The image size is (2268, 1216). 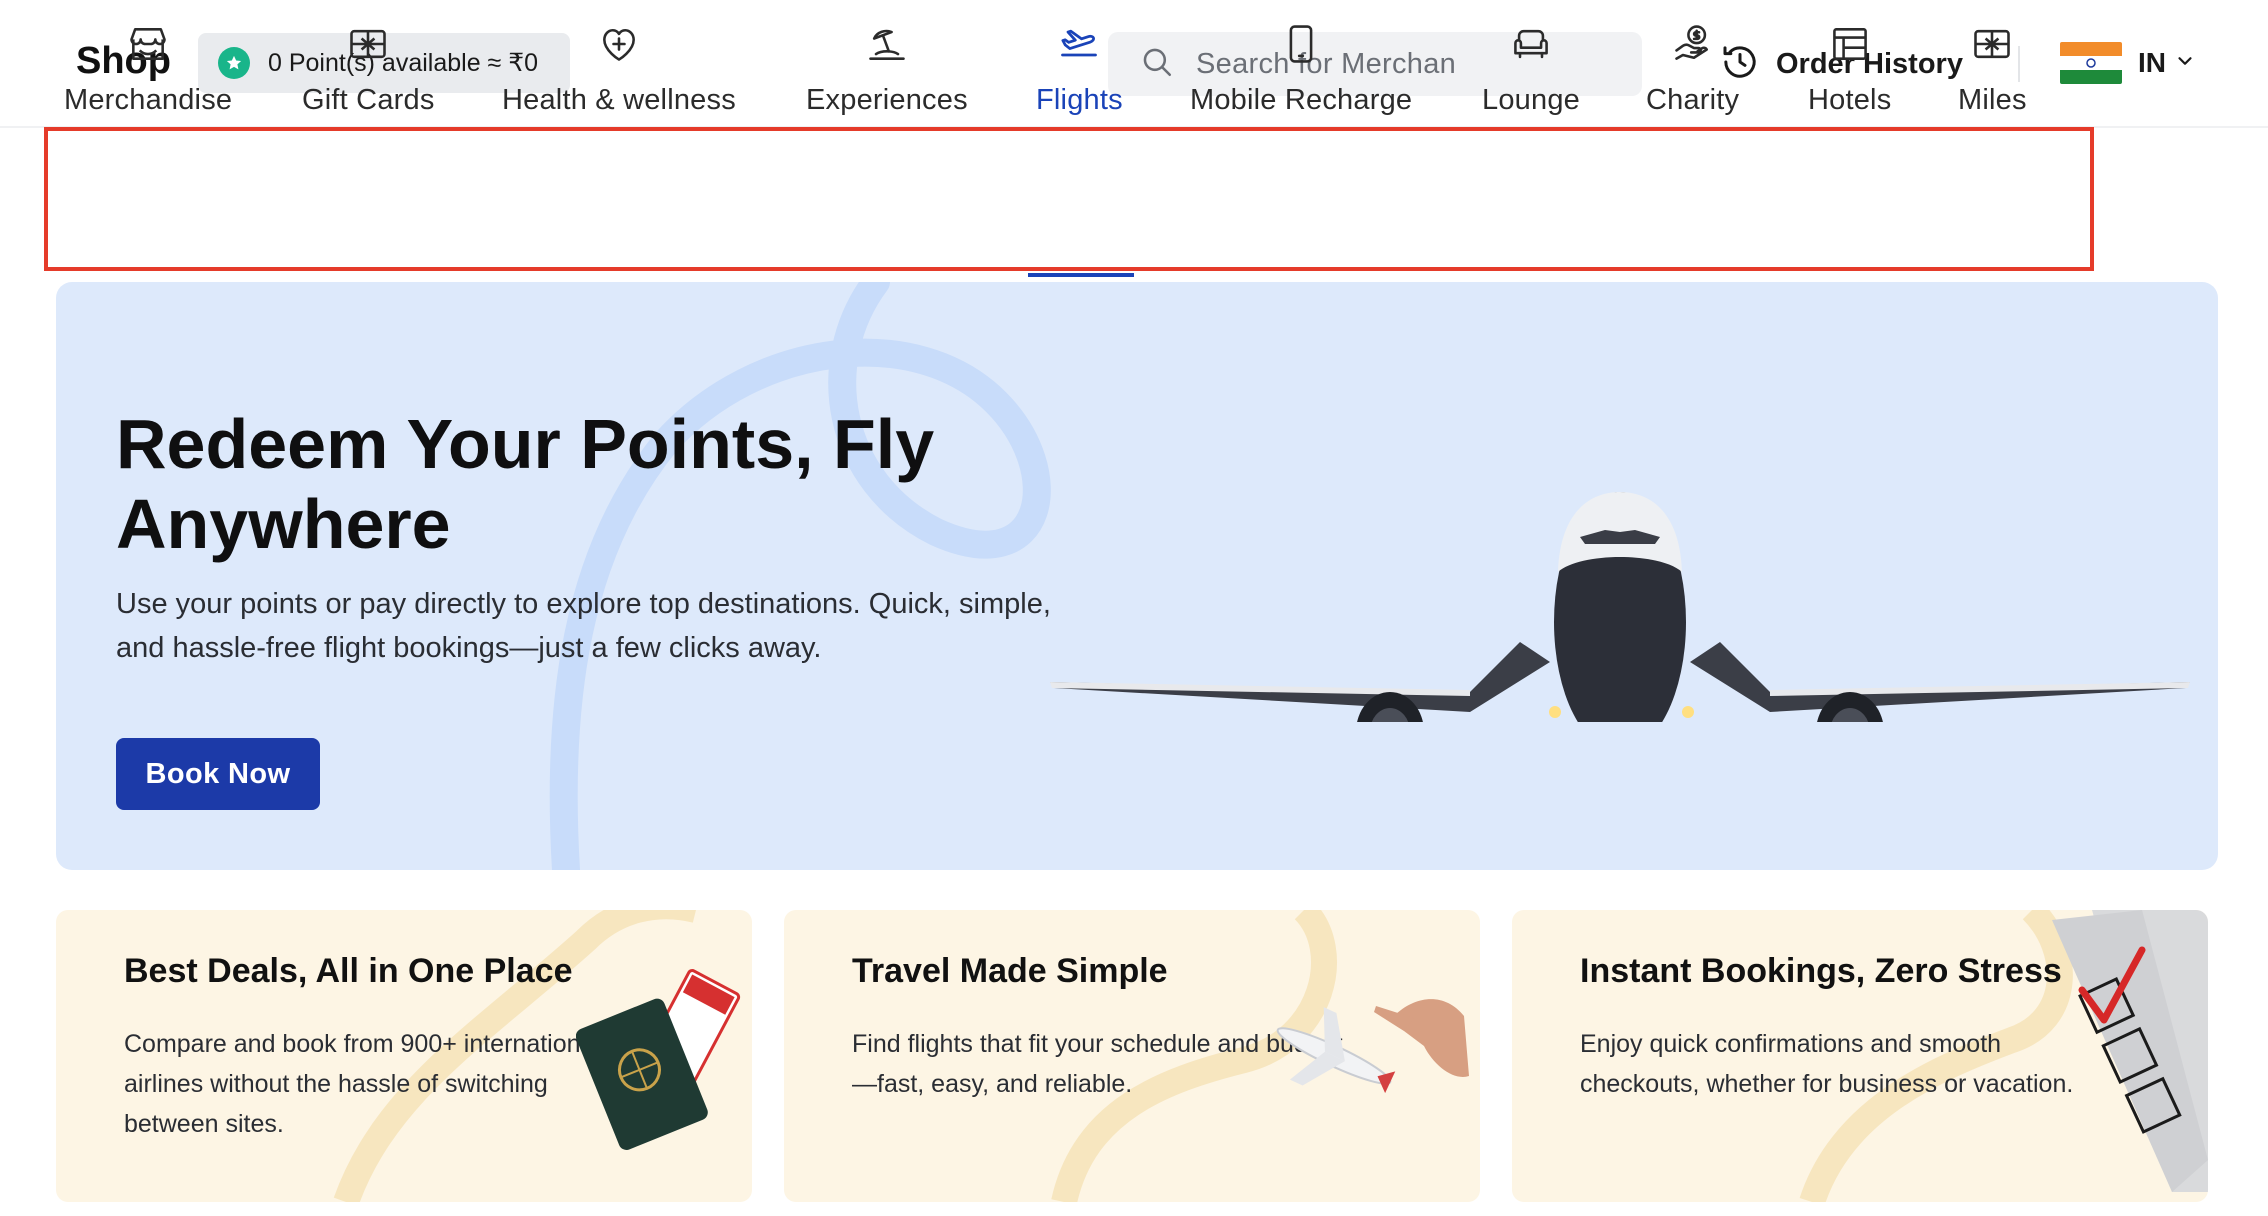 What do you see at coordinates (1079, 69) in the screenshot?
I see `category-flights: Flights` at bounding box center [1079, 69].